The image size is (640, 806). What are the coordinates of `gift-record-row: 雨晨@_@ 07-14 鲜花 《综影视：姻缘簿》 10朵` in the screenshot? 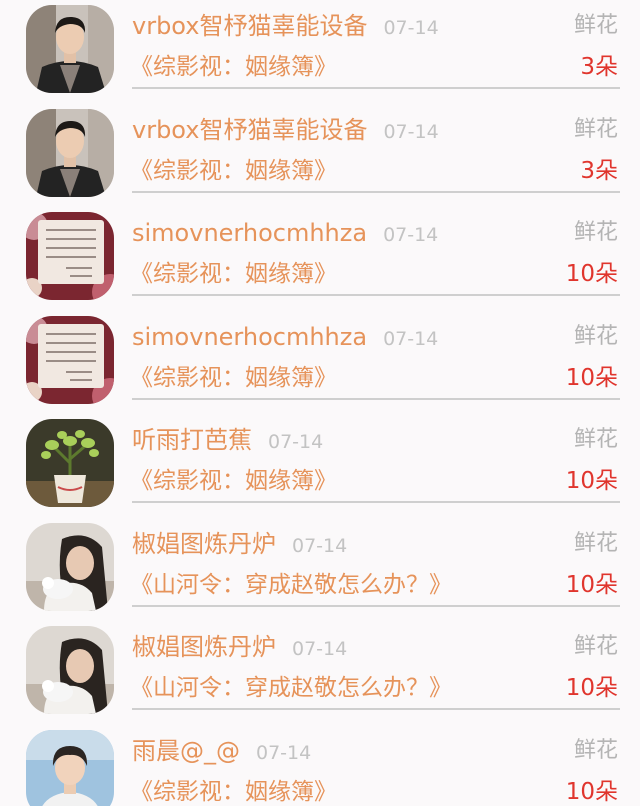 It's located at (320, 765).